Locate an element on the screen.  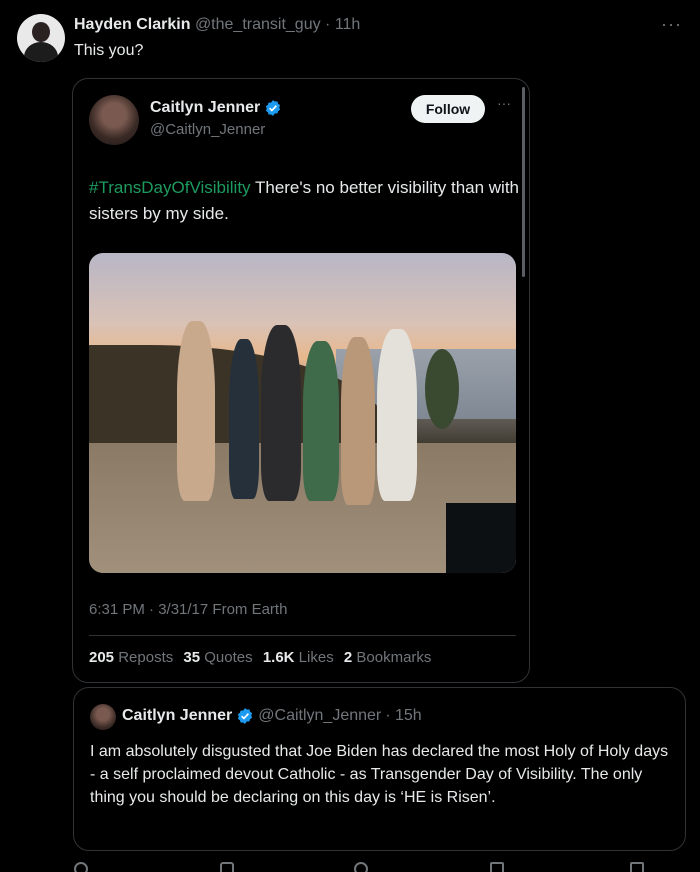
quotes-count: 35 is located at coordinates (191, 657).